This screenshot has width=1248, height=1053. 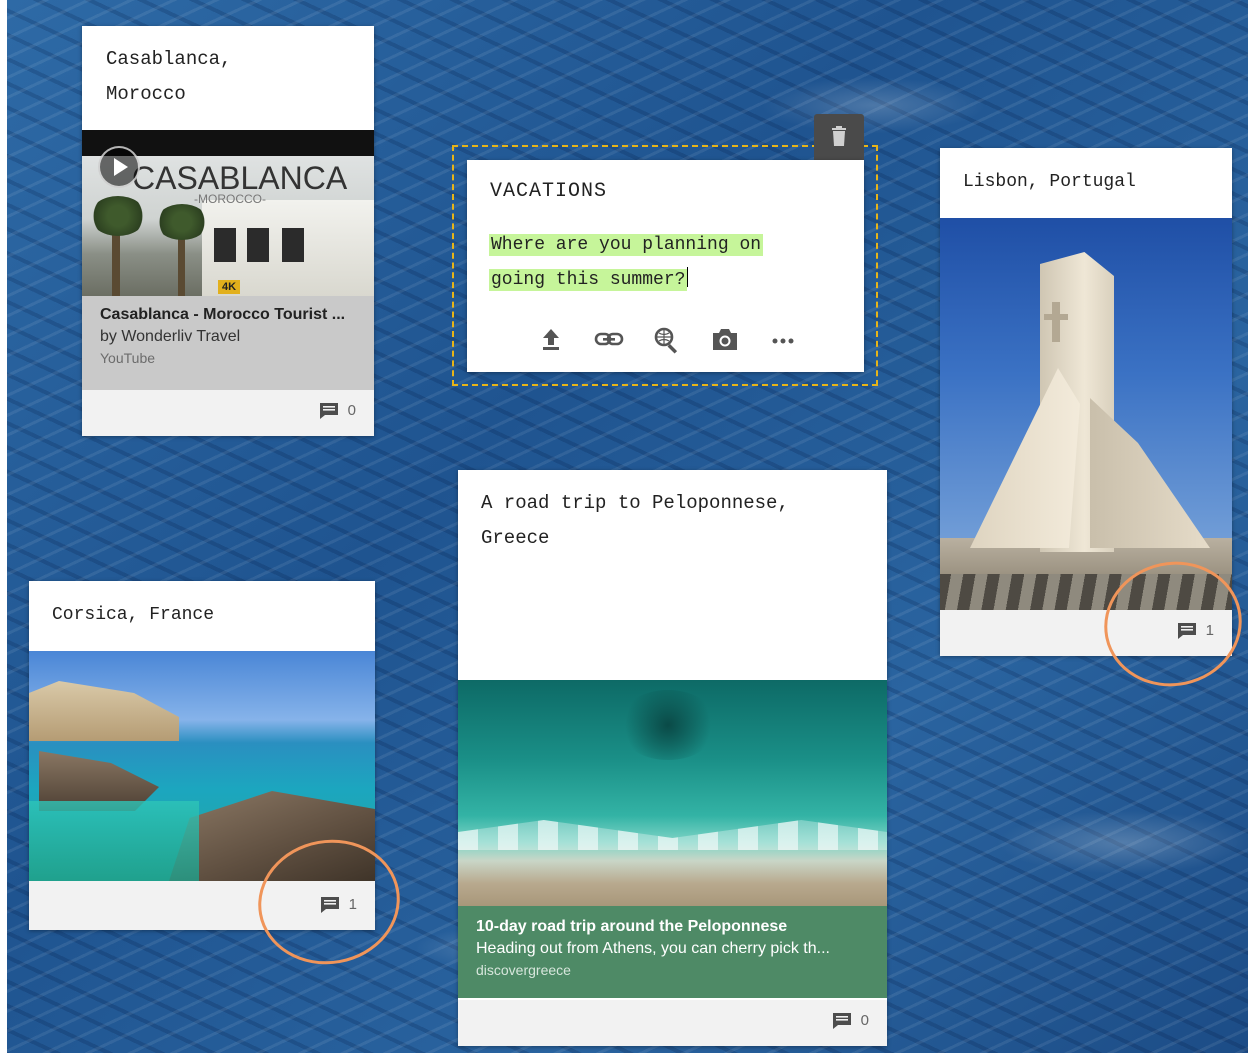 What do you see at coordinates (1049, 182) in the screenshot?
I see `card-title: Lisbon, Portugal` at bounding box center [1049, 182].